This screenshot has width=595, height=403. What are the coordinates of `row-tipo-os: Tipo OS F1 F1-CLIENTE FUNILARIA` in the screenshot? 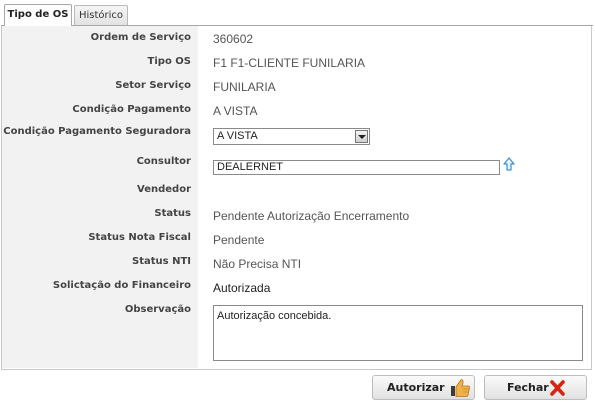 It's located at (296, 62).